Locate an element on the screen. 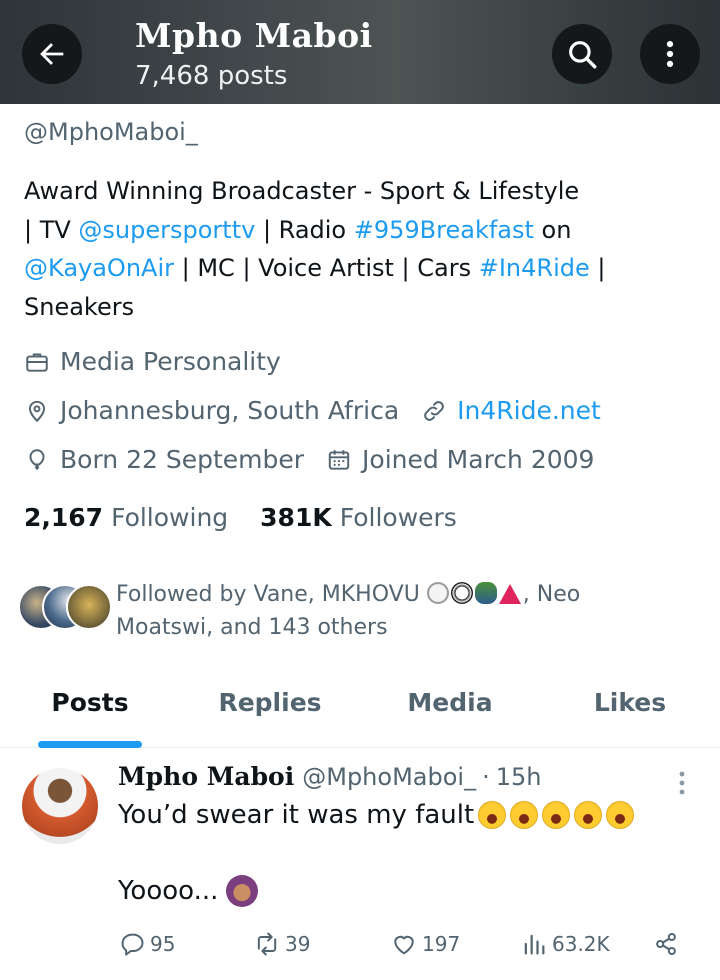 The image size is (720, 980). tab-media: Media is located at coordinates (450, 713).